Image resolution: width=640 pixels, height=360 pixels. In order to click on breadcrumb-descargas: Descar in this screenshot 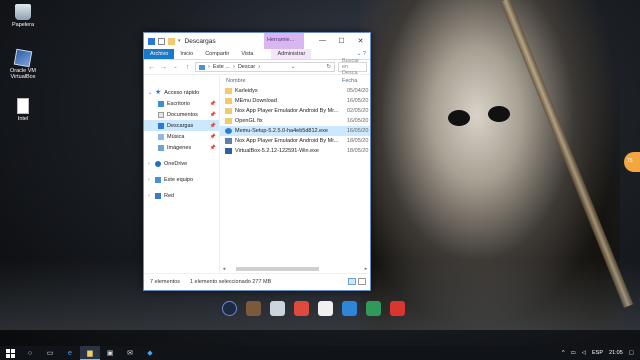, I will do `click(246, 67)`.